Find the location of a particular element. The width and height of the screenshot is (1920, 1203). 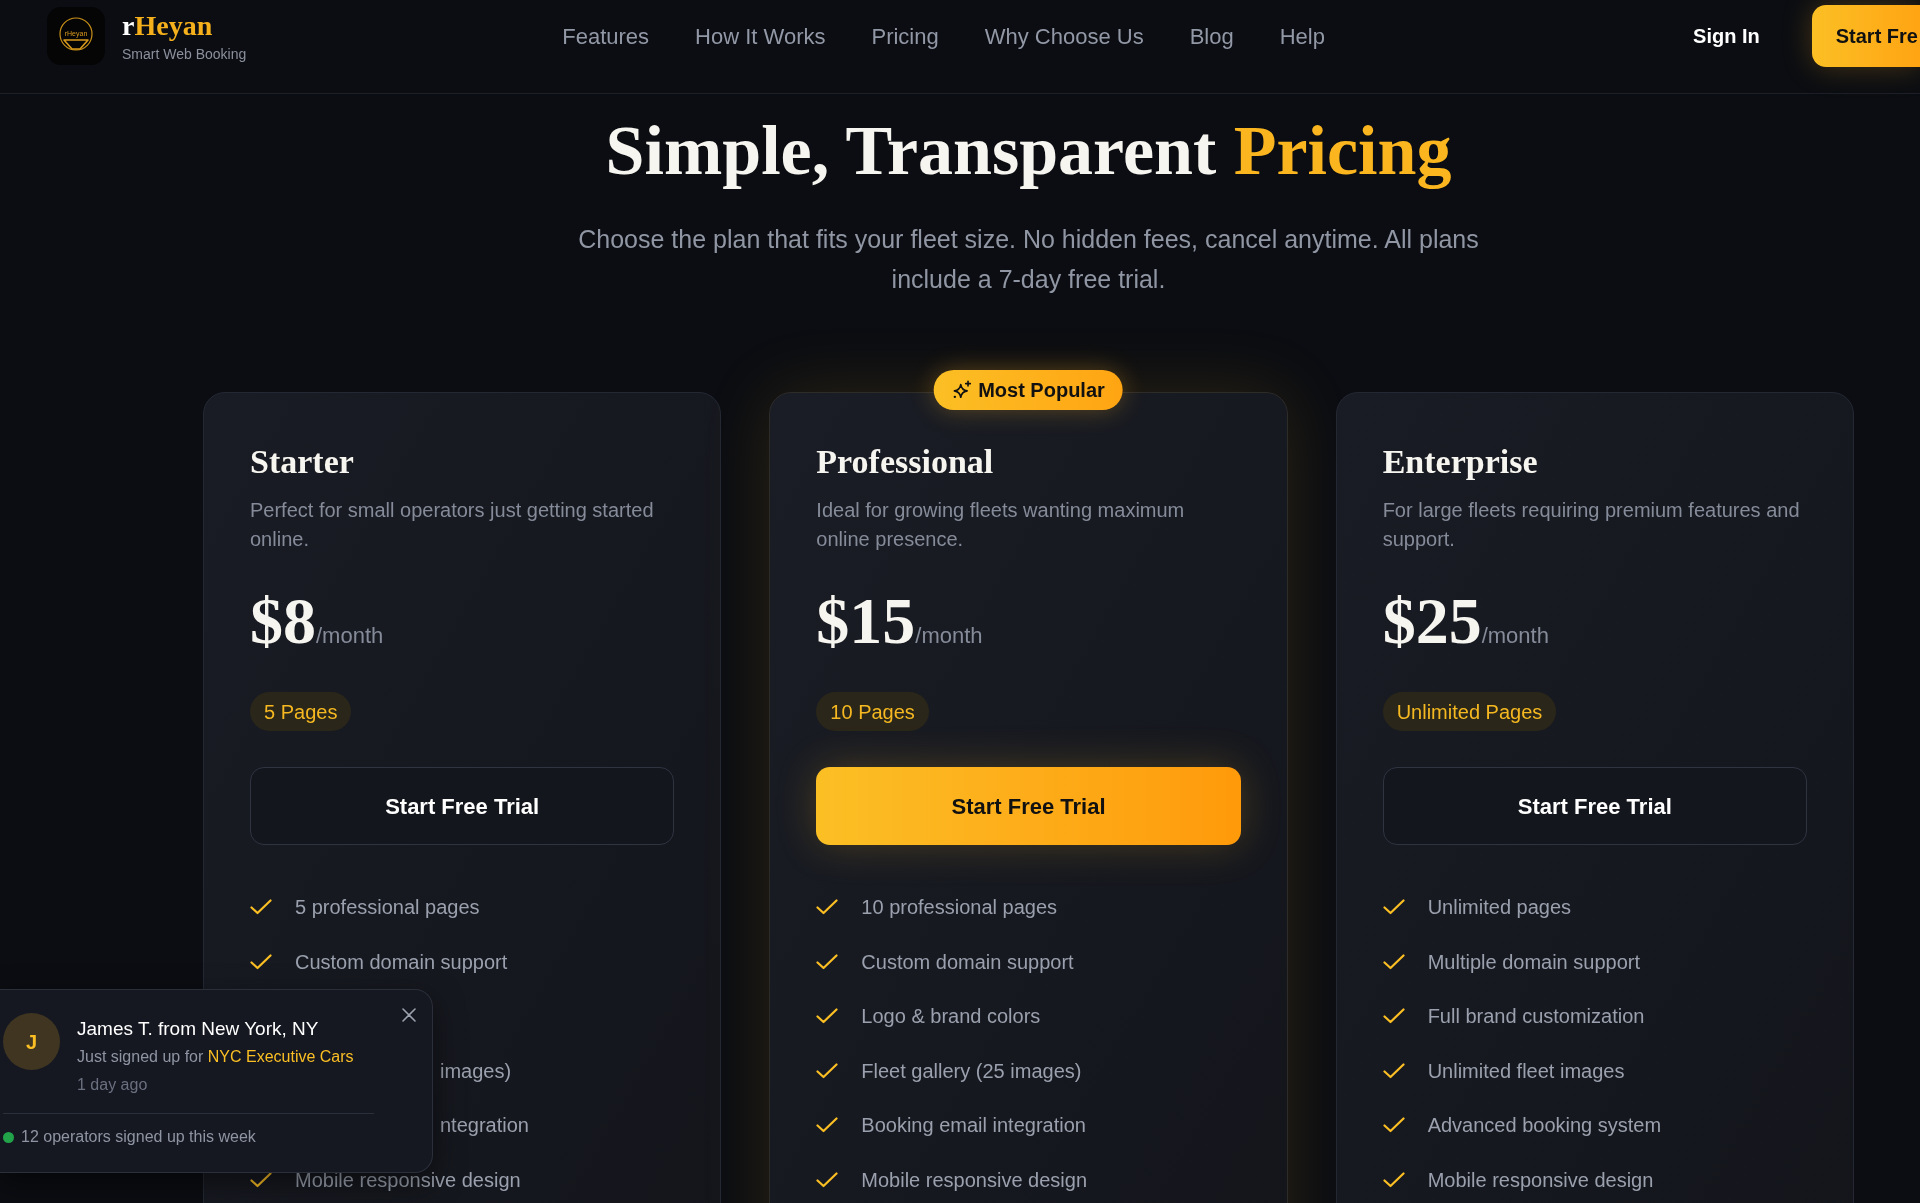

feature-text: Multiple domain support is located at coordinates (1533, 962).